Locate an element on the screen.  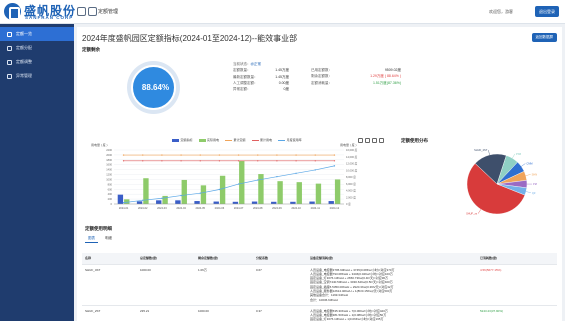
status-label: 当前状态： is located at coordinates (242, 64).